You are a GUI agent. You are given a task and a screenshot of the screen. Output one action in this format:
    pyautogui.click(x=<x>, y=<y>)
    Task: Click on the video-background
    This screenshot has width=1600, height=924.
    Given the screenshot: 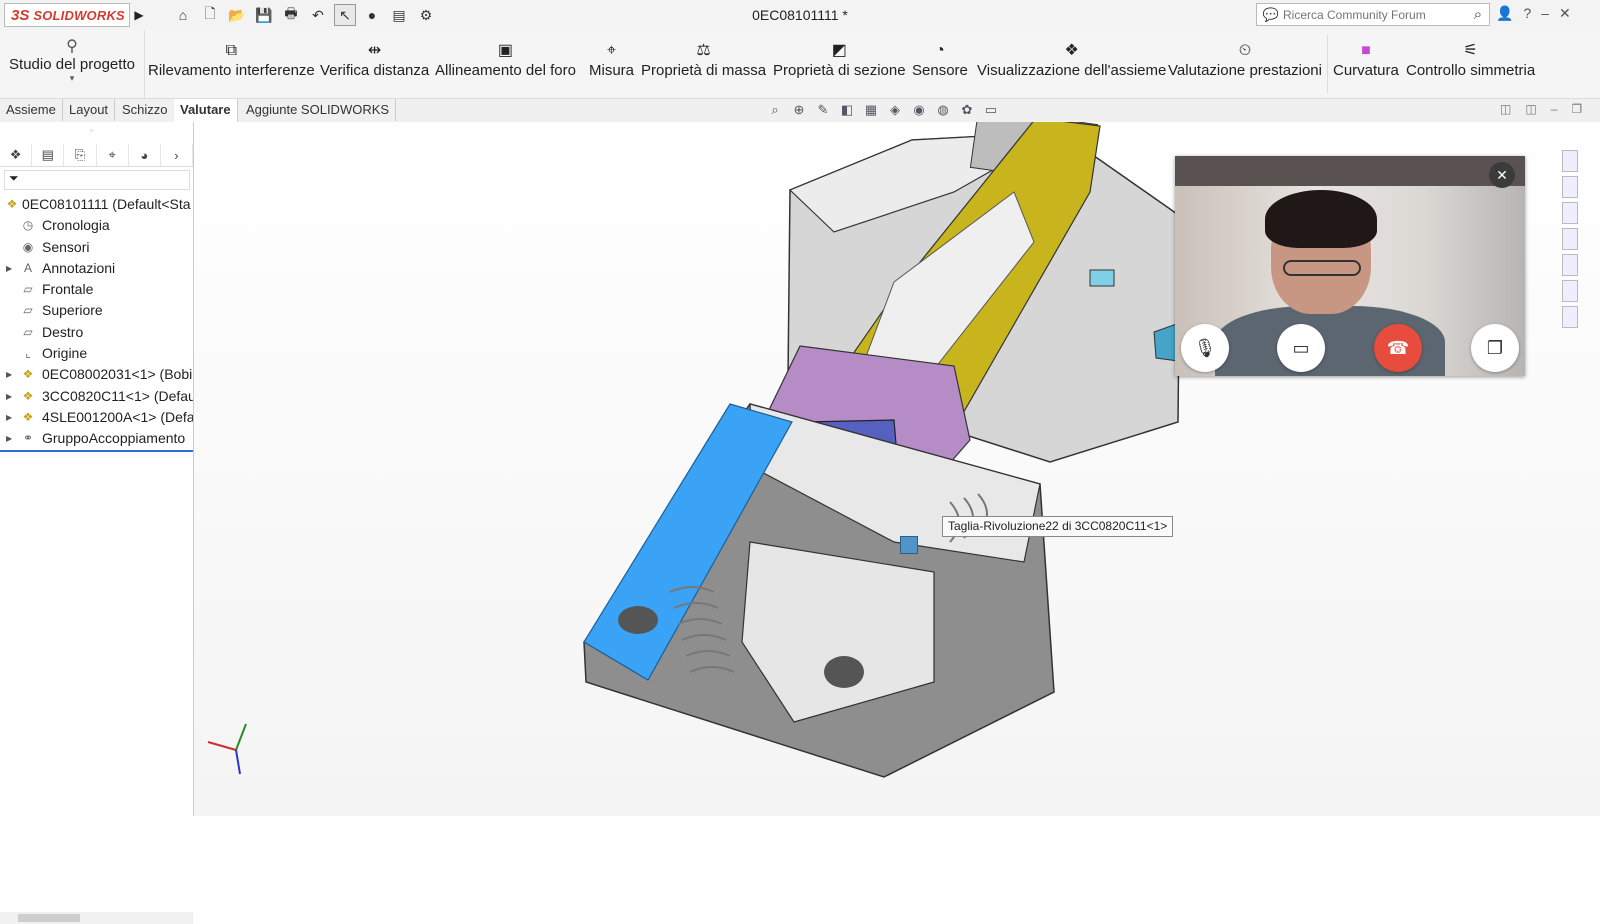 What is the action you would take?
    pyautogui.click(x=1350, y=173)
    